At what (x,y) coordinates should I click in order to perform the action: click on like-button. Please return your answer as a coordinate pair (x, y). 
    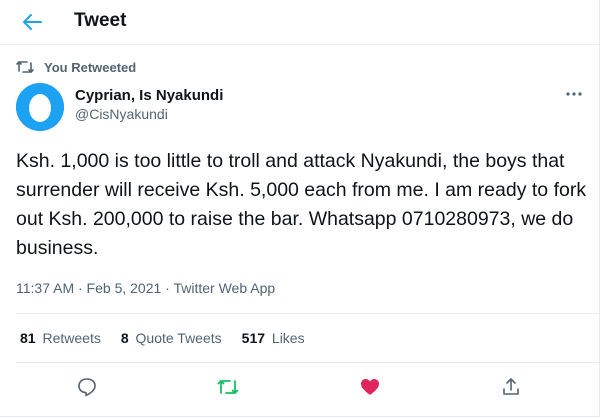
    Looking at the image, I should click on (370, 387).